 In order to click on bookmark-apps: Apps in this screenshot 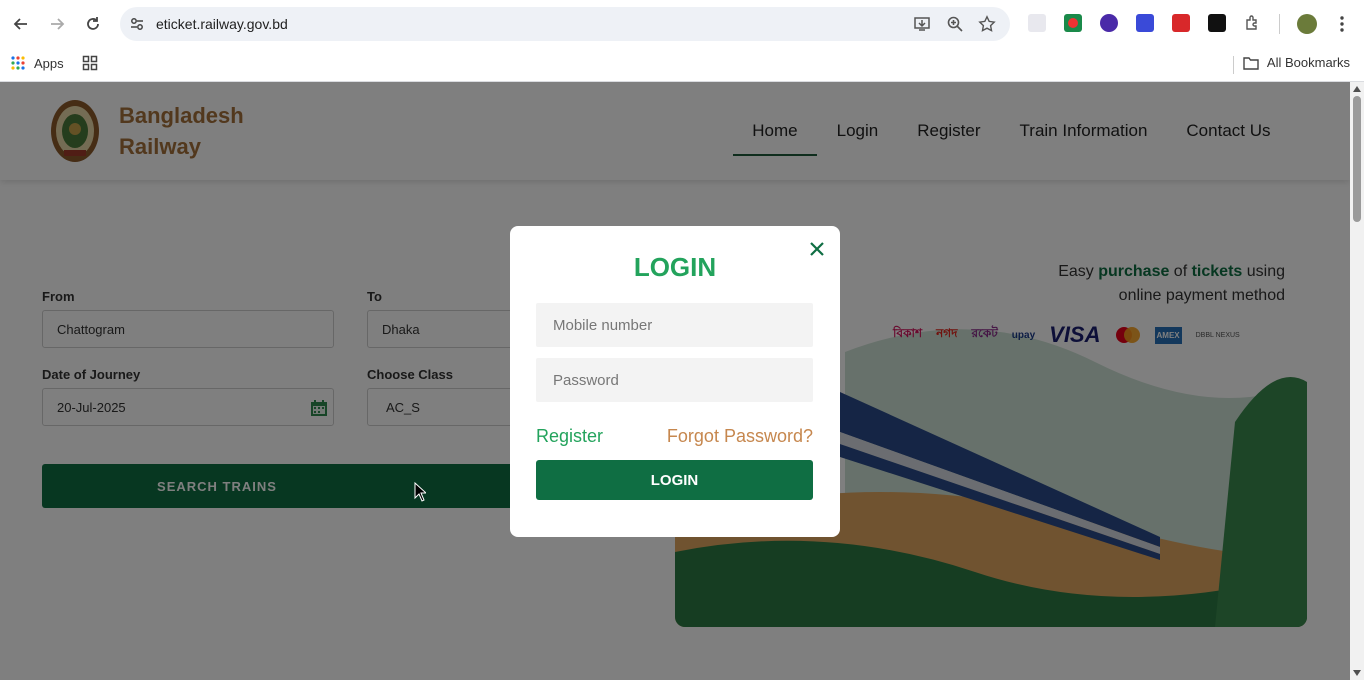, I will do `click(54, 63)`.